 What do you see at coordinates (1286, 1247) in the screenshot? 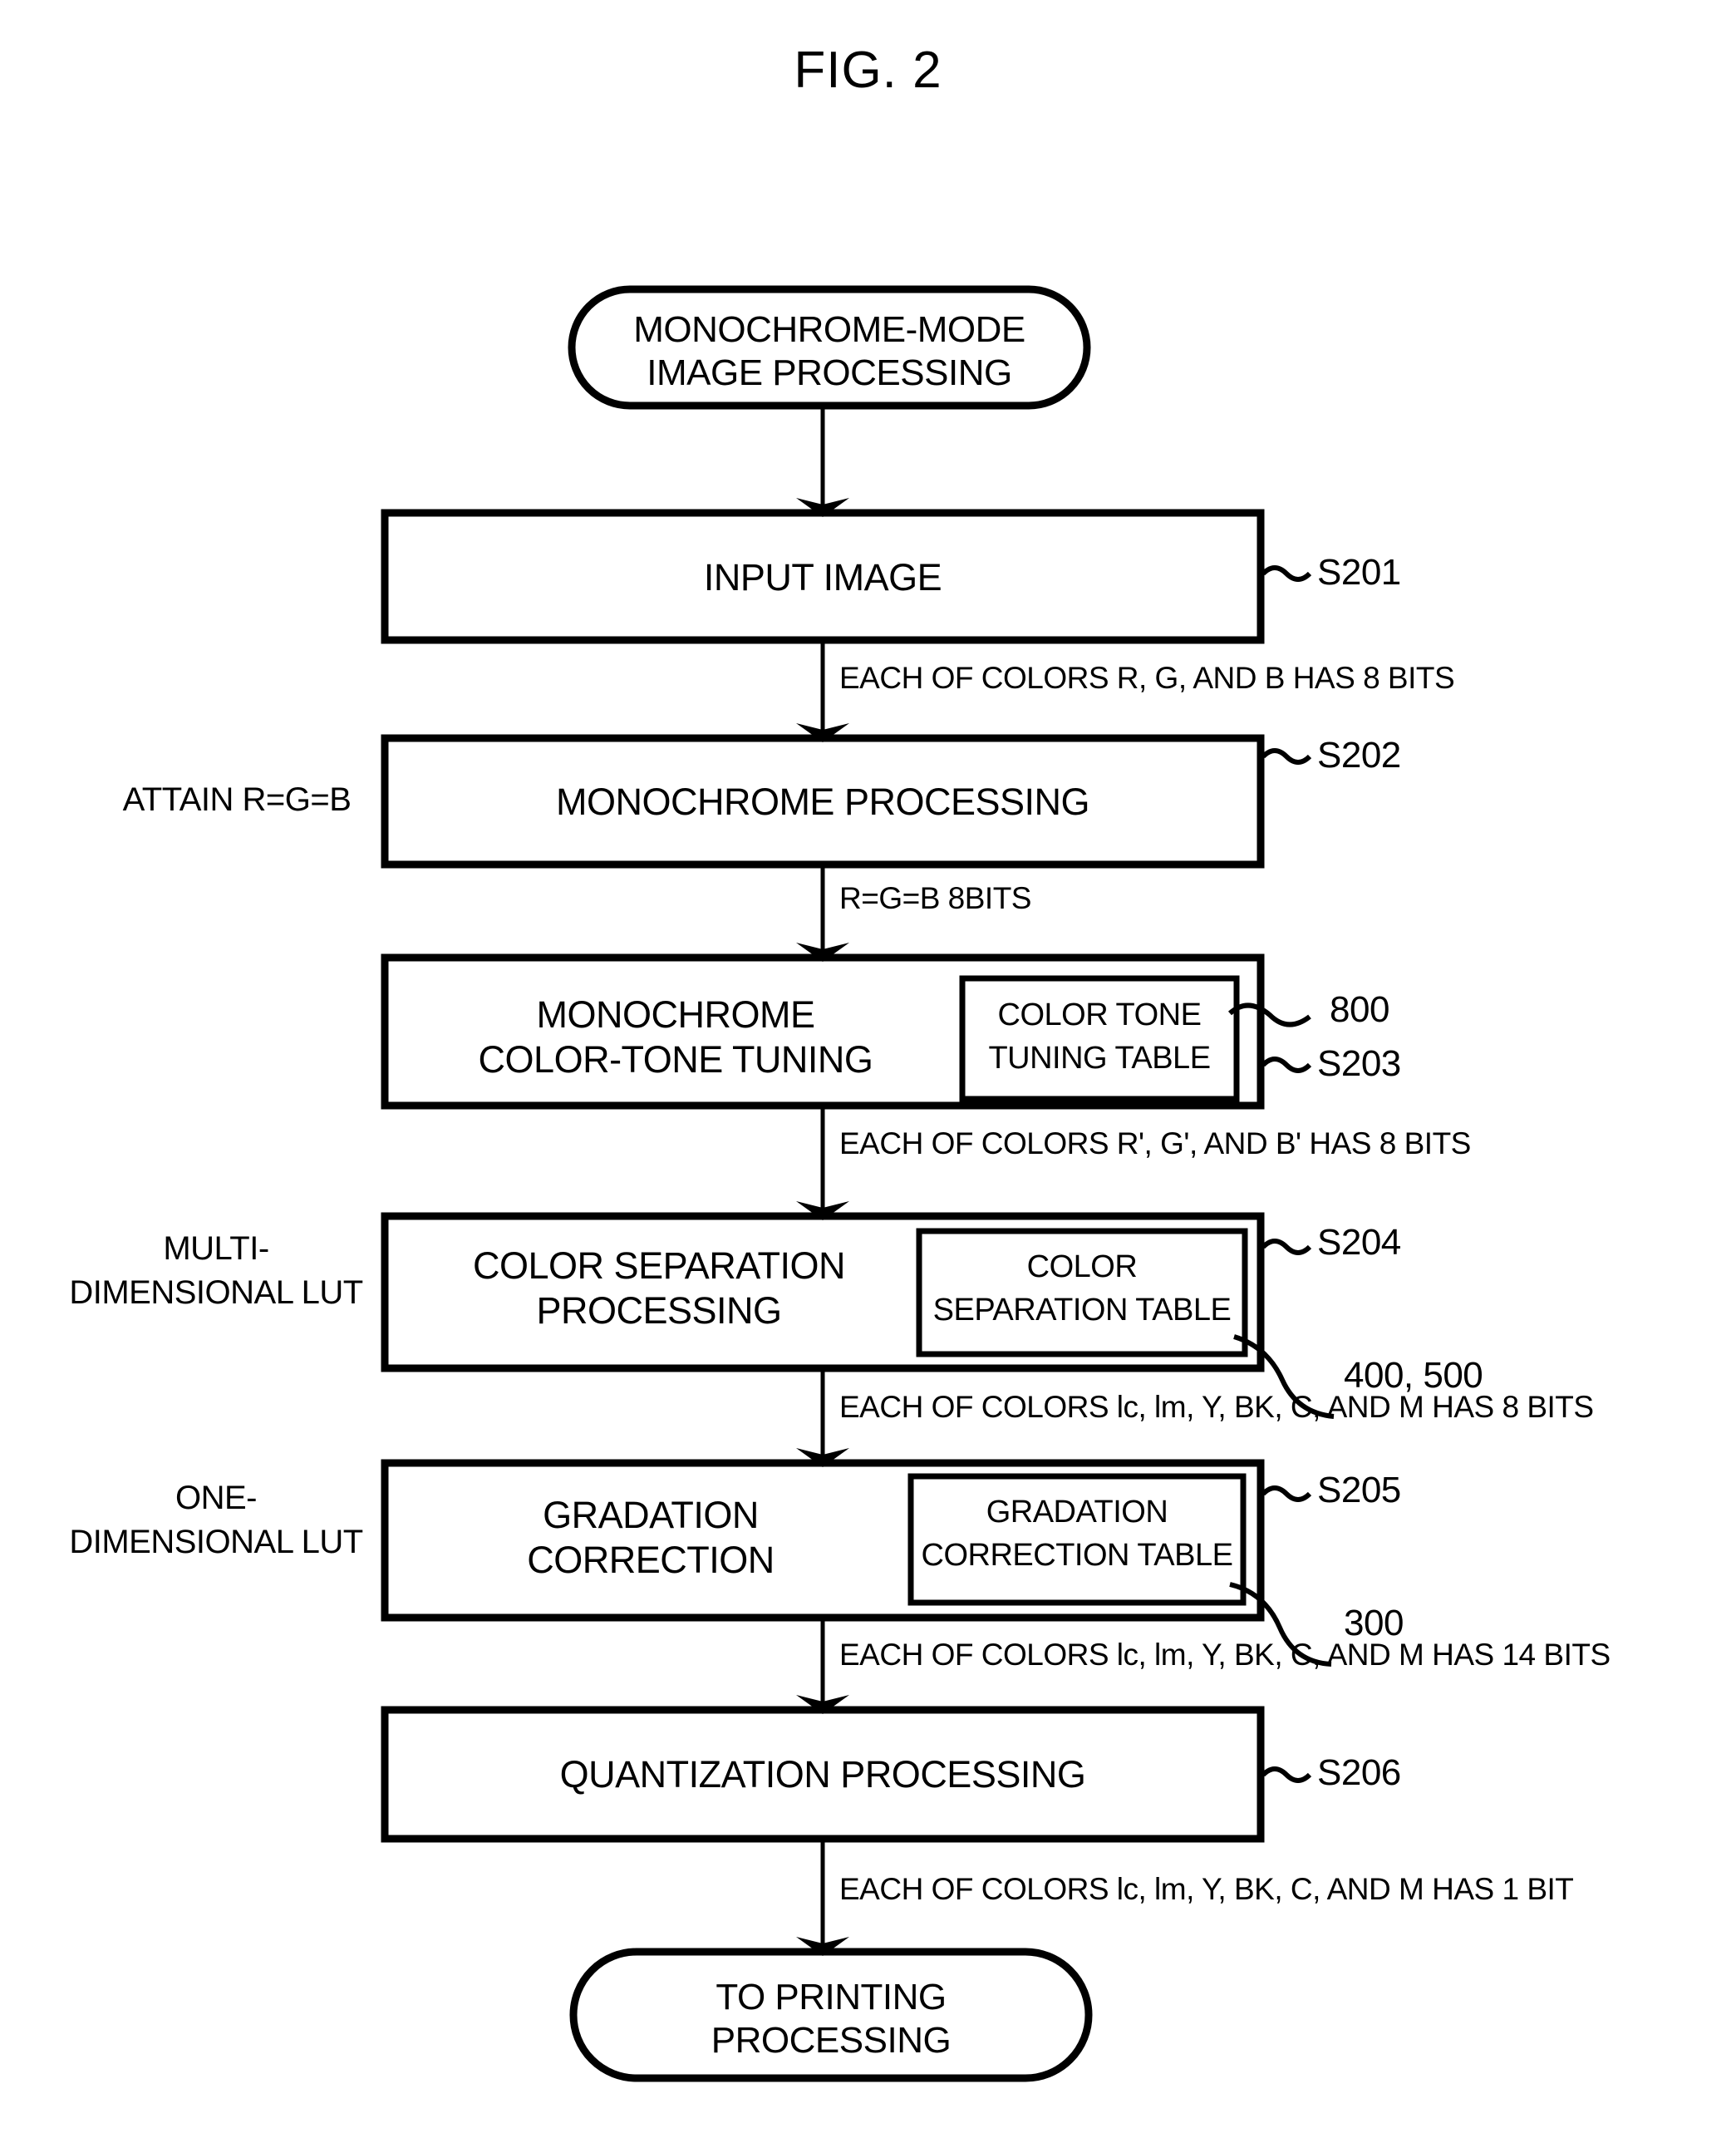
I see `leader-s204` at bounding box center [1286, 1247].